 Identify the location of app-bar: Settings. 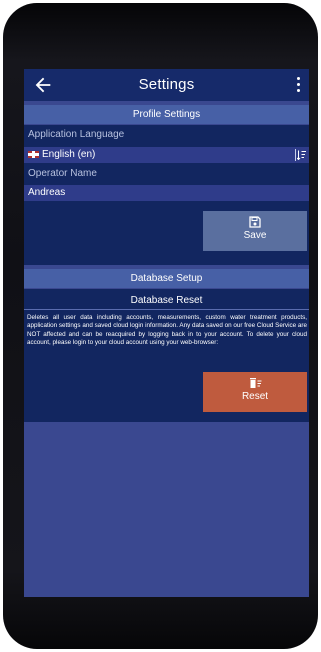
(166, 85).